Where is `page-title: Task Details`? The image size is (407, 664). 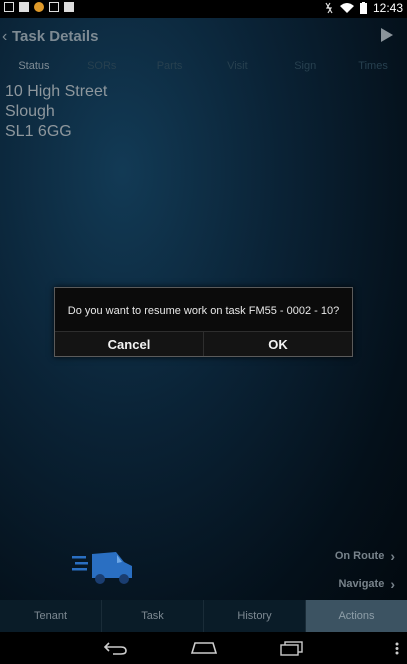
page-title: Task Details is located at coordinates (55, 36).